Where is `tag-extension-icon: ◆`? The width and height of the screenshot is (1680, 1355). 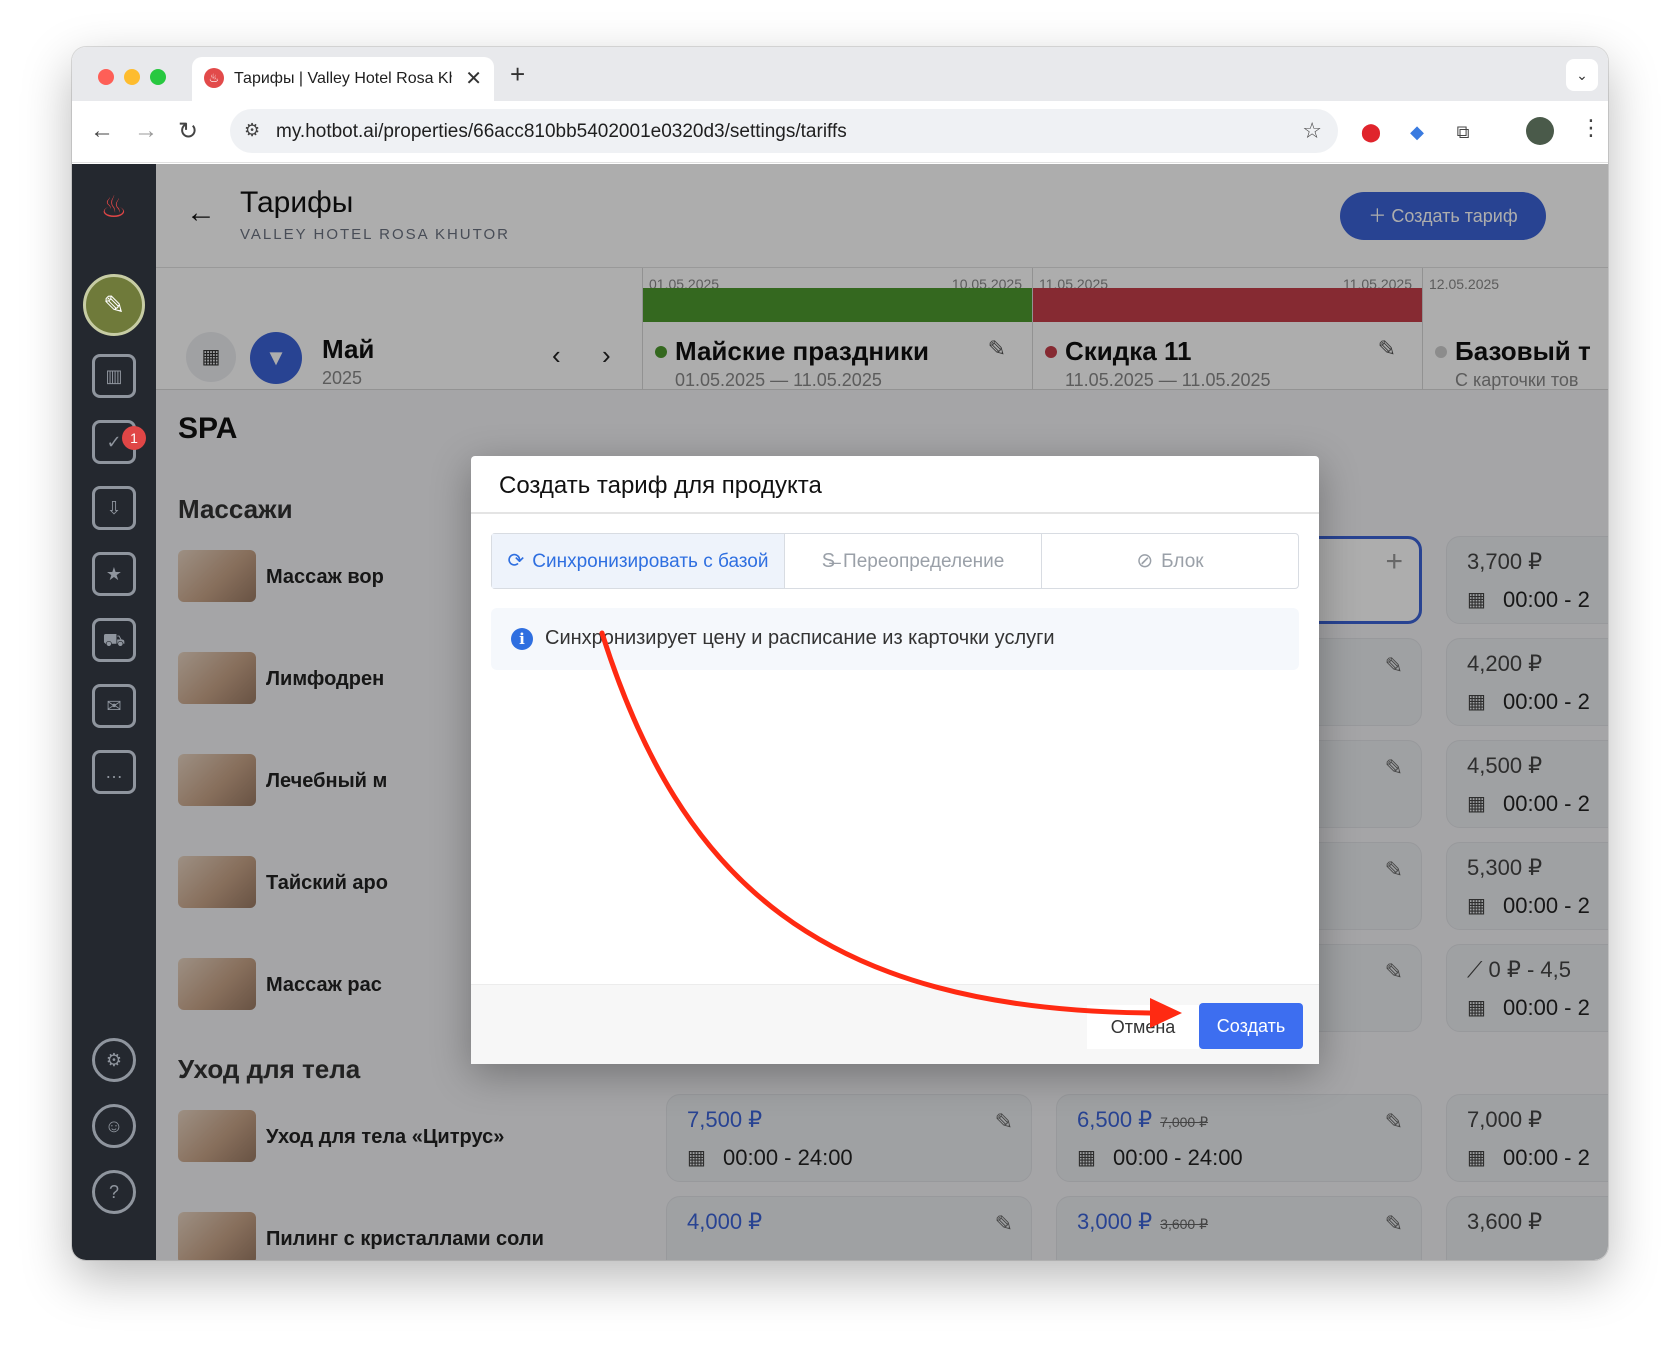
tag-extension-icon: ◆ is located at coordinates (1417, 132).